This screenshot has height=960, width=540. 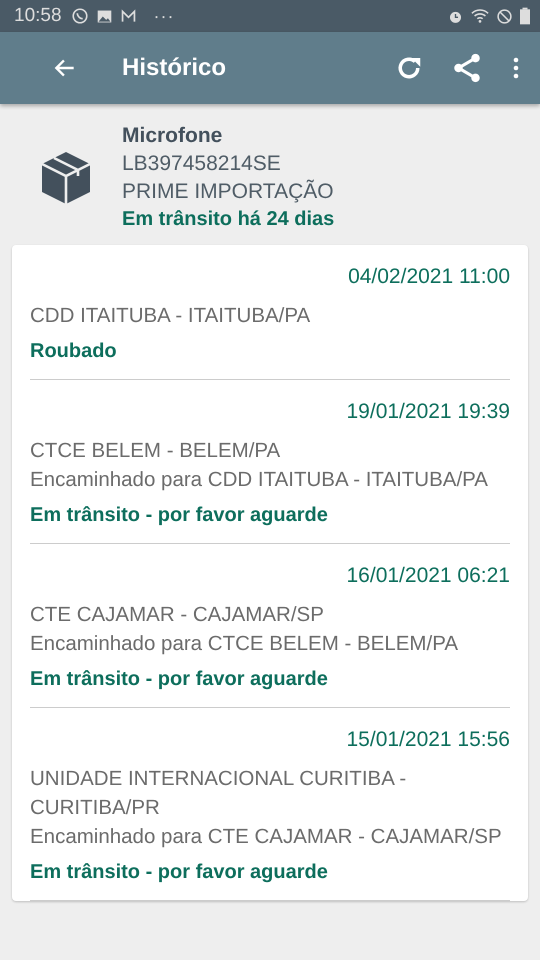 I want to click on package-name: Microfone, so click(x=173, y=136).